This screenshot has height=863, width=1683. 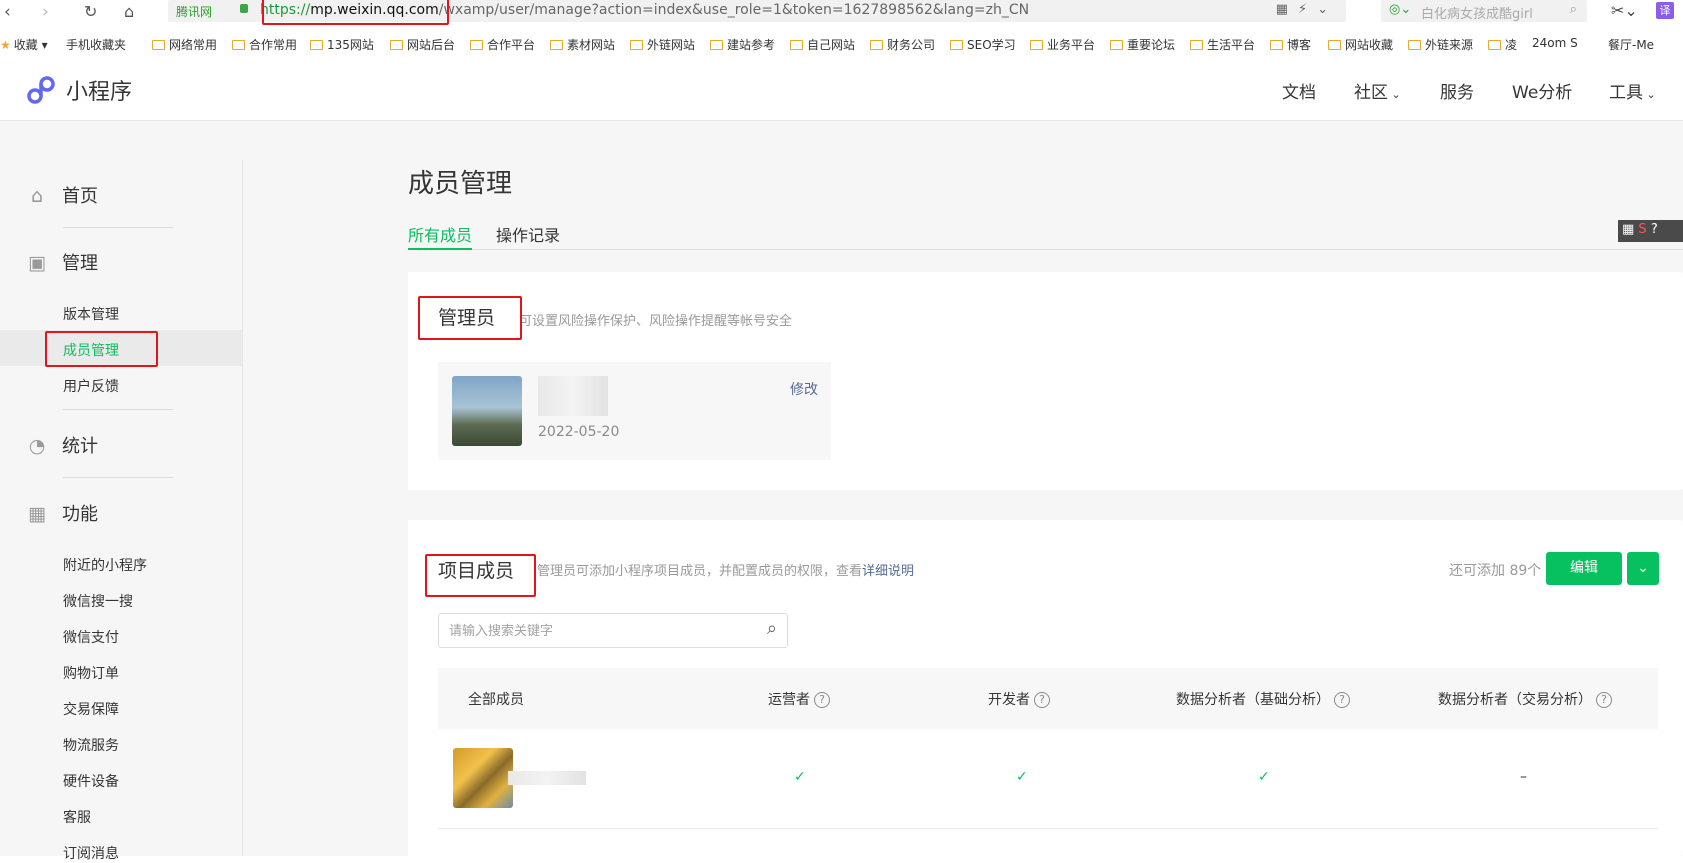 I want to click on back-icon: ‹, so click(x=7, y=12).